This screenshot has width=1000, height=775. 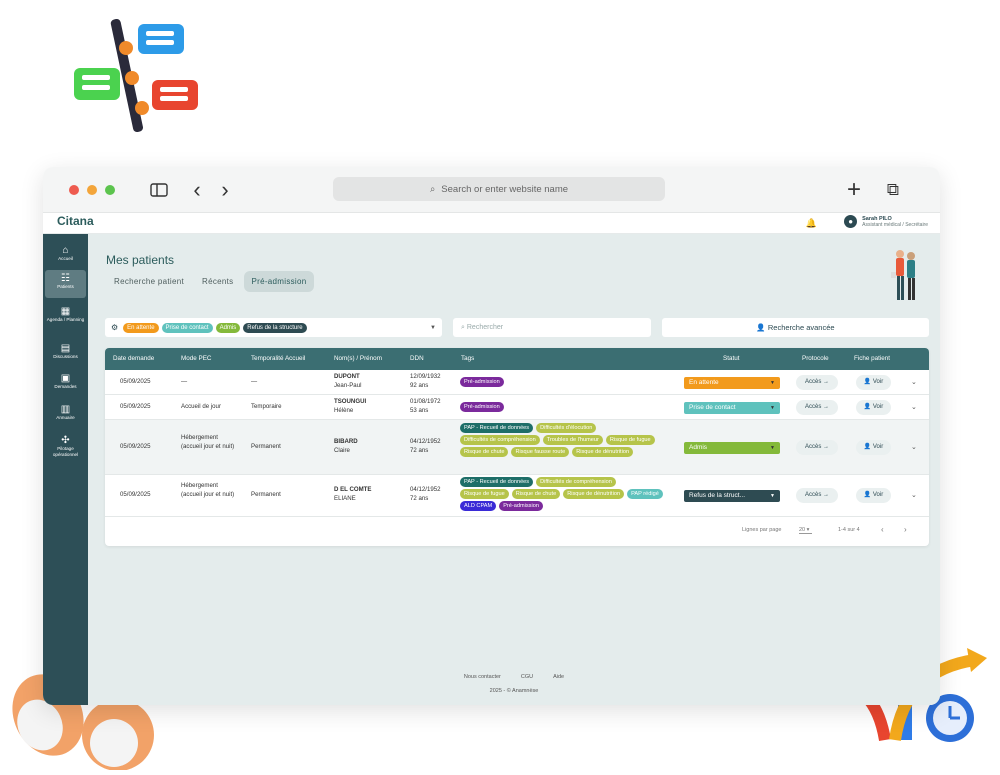 I want to click on column-ddn: DDN, so click(x=417, y=358).